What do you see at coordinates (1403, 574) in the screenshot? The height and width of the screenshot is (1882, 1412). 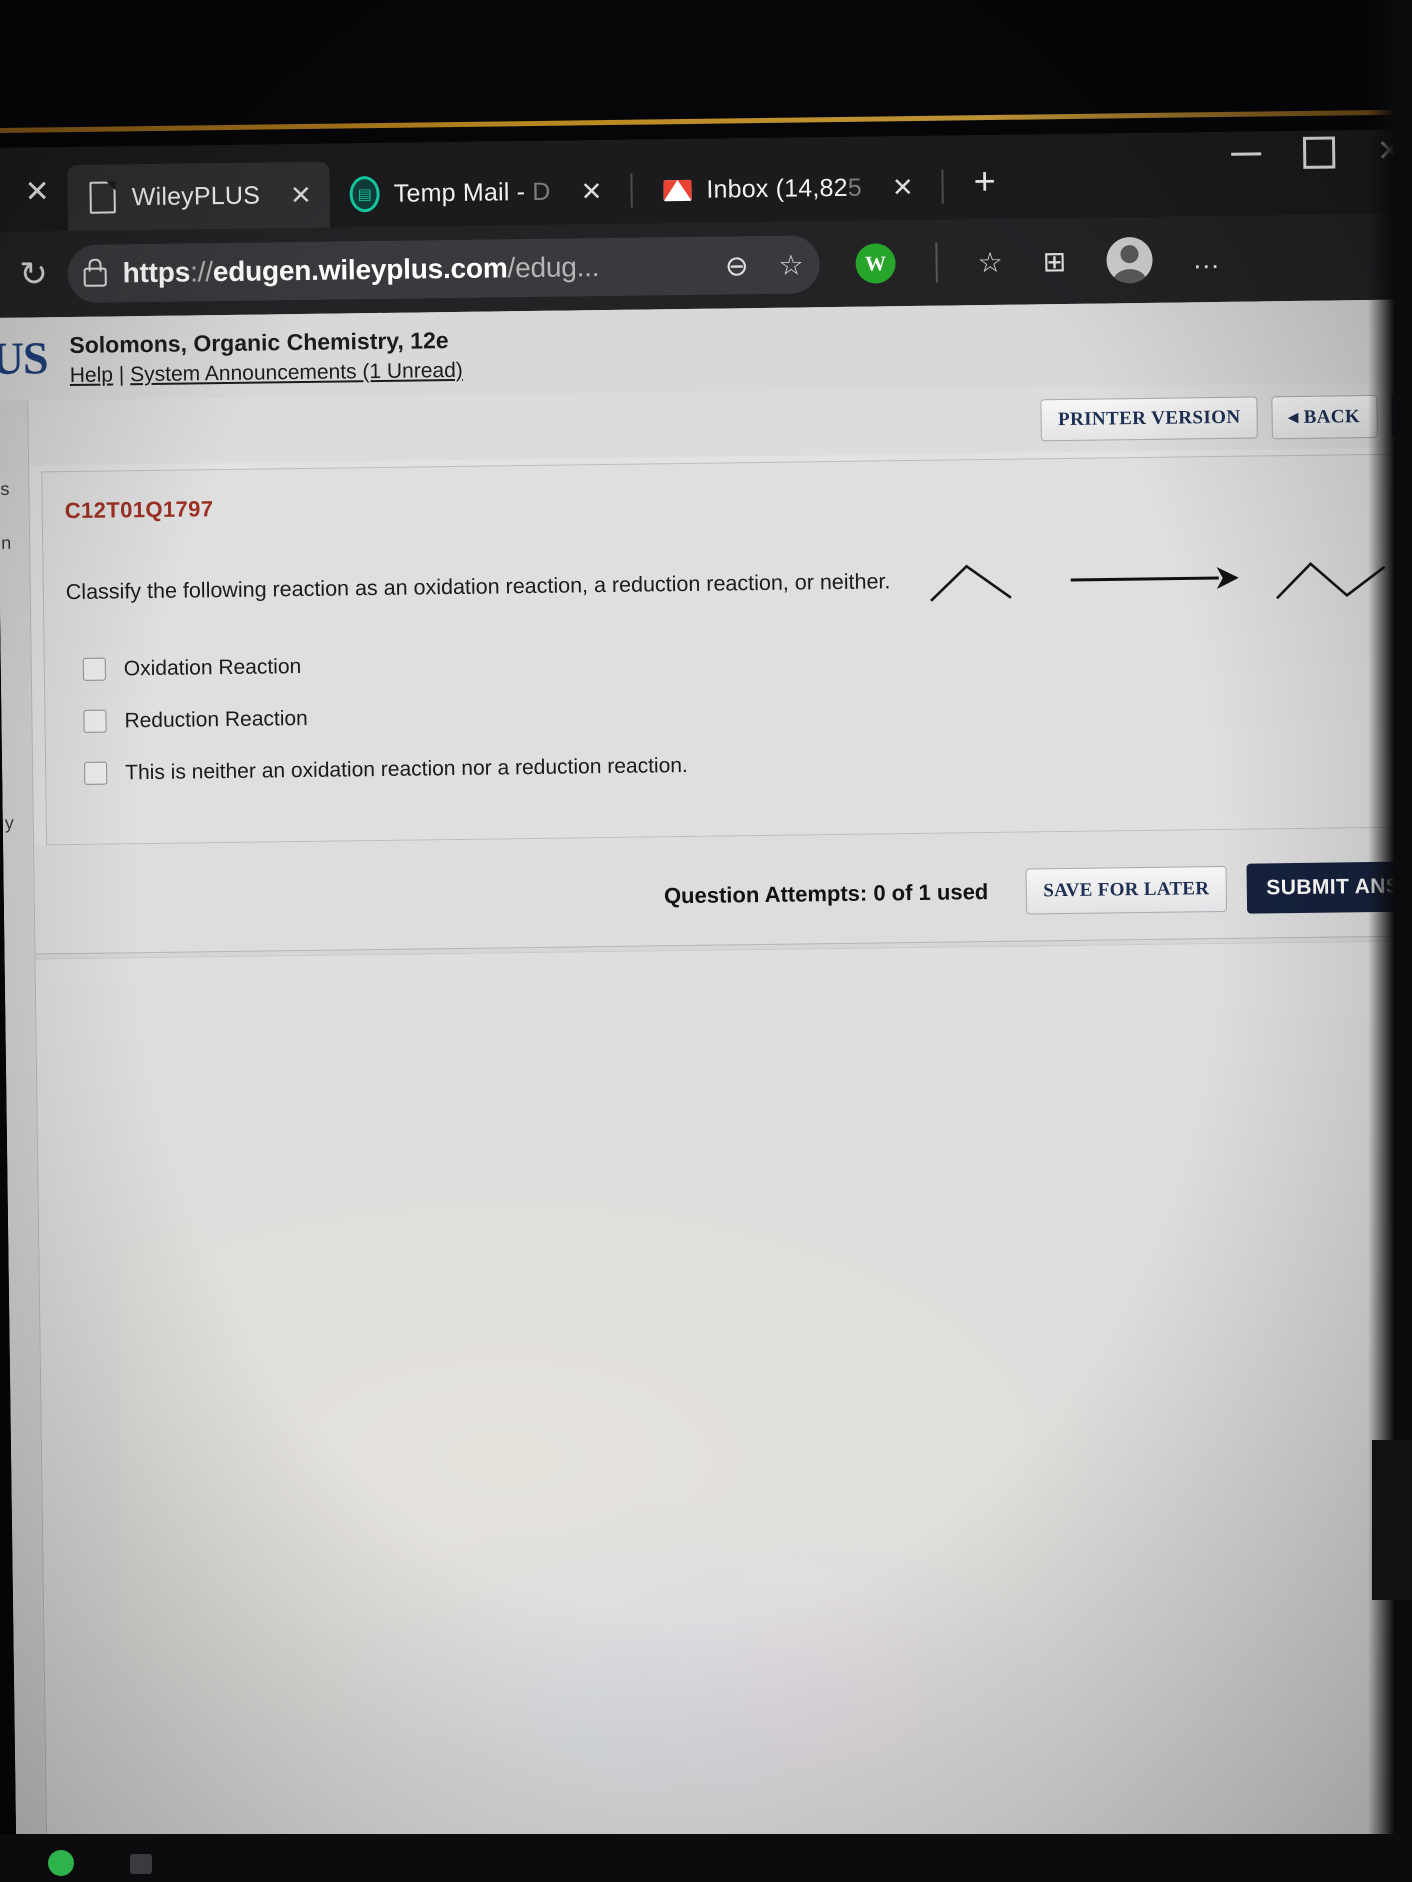 I see `hydroxyl-label: OH` at bounding box center [1403, 574].